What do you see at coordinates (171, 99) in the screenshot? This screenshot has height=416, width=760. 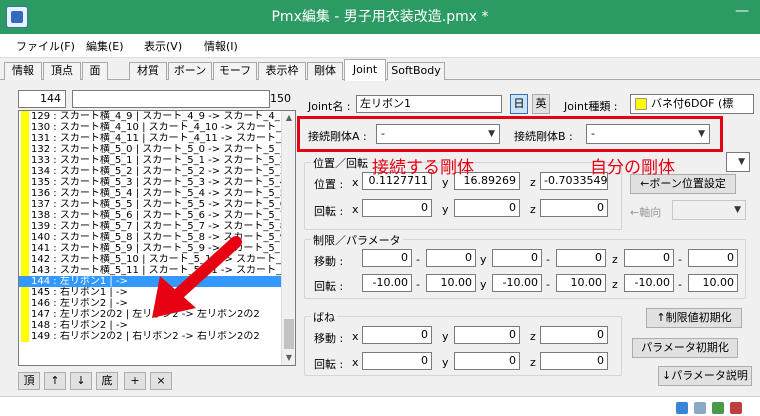 I see `filter-input` at bounding box center [171, 99].